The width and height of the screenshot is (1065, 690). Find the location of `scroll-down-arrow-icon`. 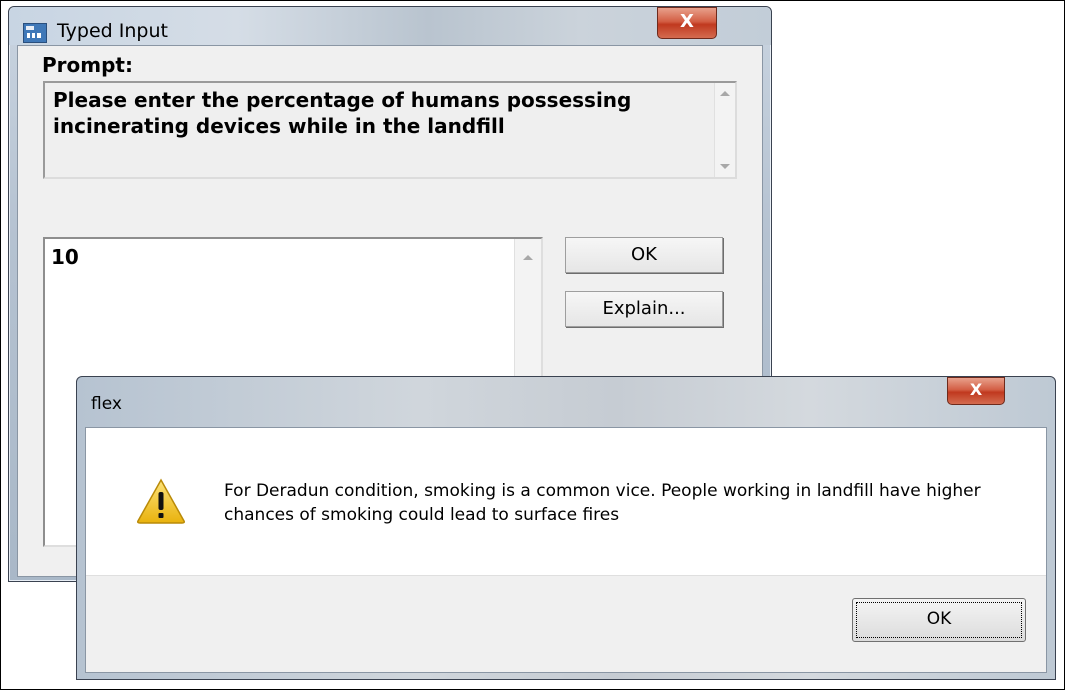

scroll-down-arrow-icon is located at coordinates (725, 166).